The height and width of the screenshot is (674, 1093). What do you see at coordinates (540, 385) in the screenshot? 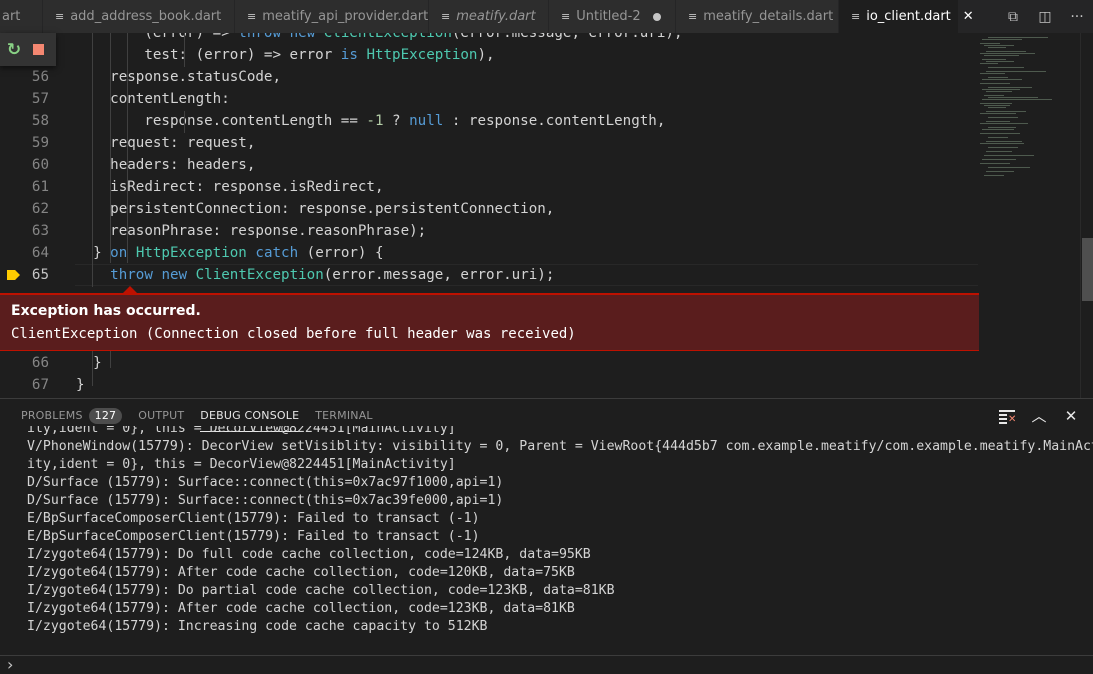
I see `code-line: 67}` at bounding box center [540, 385].